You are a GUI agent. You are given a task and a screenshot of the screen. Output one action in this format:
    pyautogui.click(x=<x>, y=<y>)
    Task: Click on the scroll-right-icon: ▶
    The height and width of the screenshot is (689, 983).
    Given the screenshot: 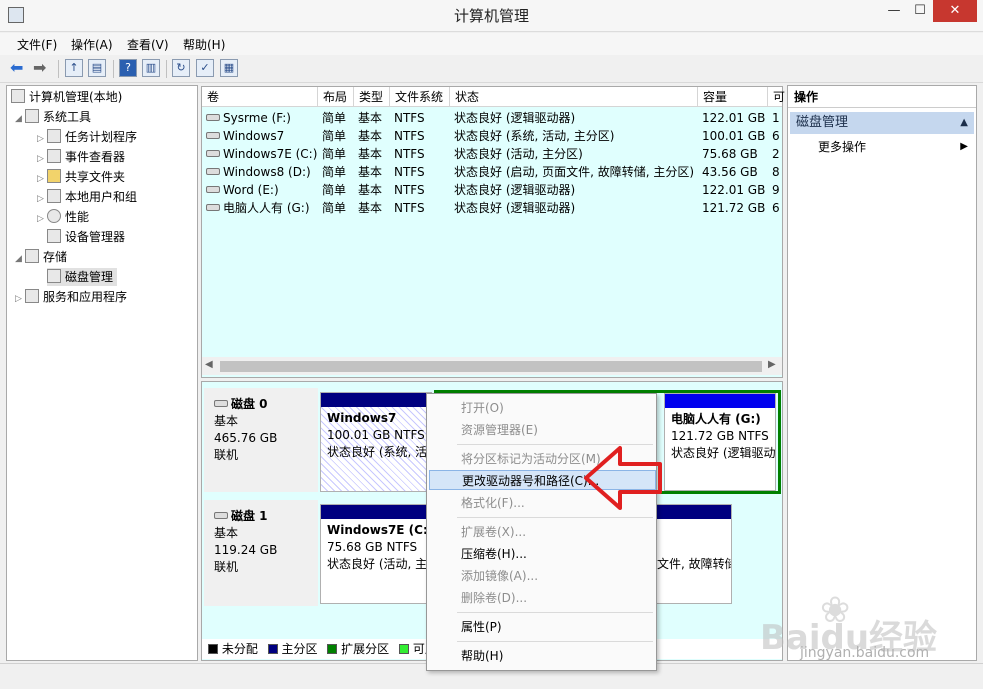 What is the action you would take?
    pyautogui.click(x=772, y=364)
    